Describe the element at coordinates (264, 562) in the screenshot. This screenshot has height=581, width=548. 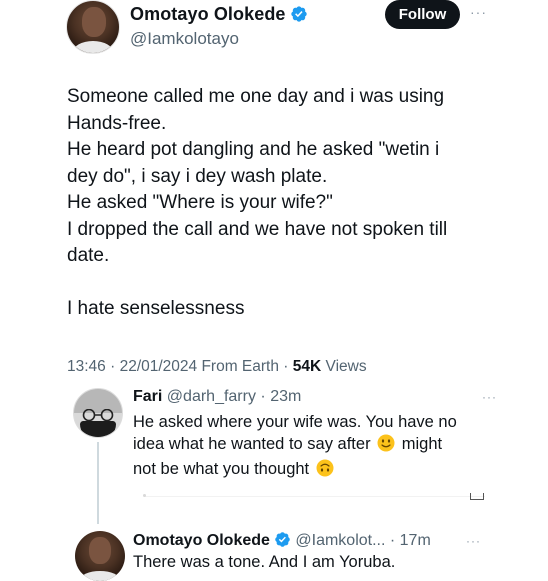
I see `reply-text: There was a tone. And I am Yoruba.` at that location.